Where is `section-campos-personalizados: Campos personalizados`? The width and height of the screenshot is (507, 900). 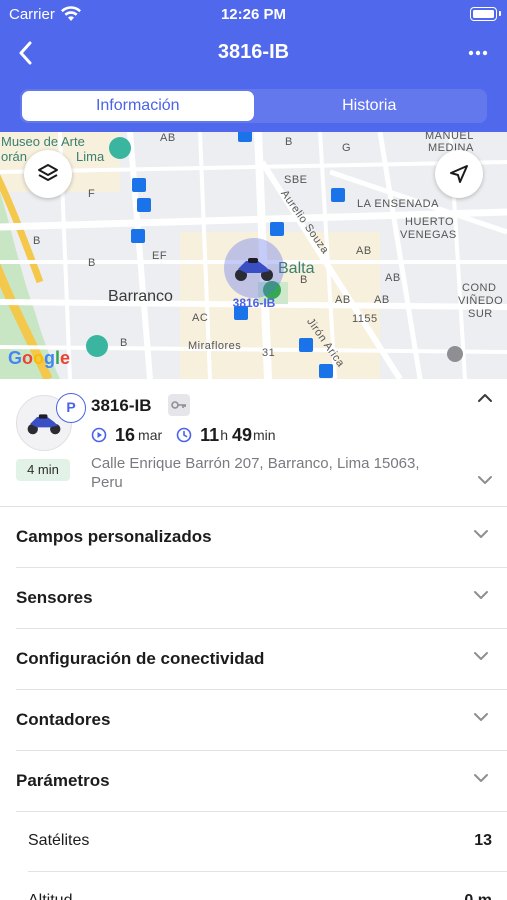
section-campos-personalizados: Campos personalizados is located at coordinates (261, 537).